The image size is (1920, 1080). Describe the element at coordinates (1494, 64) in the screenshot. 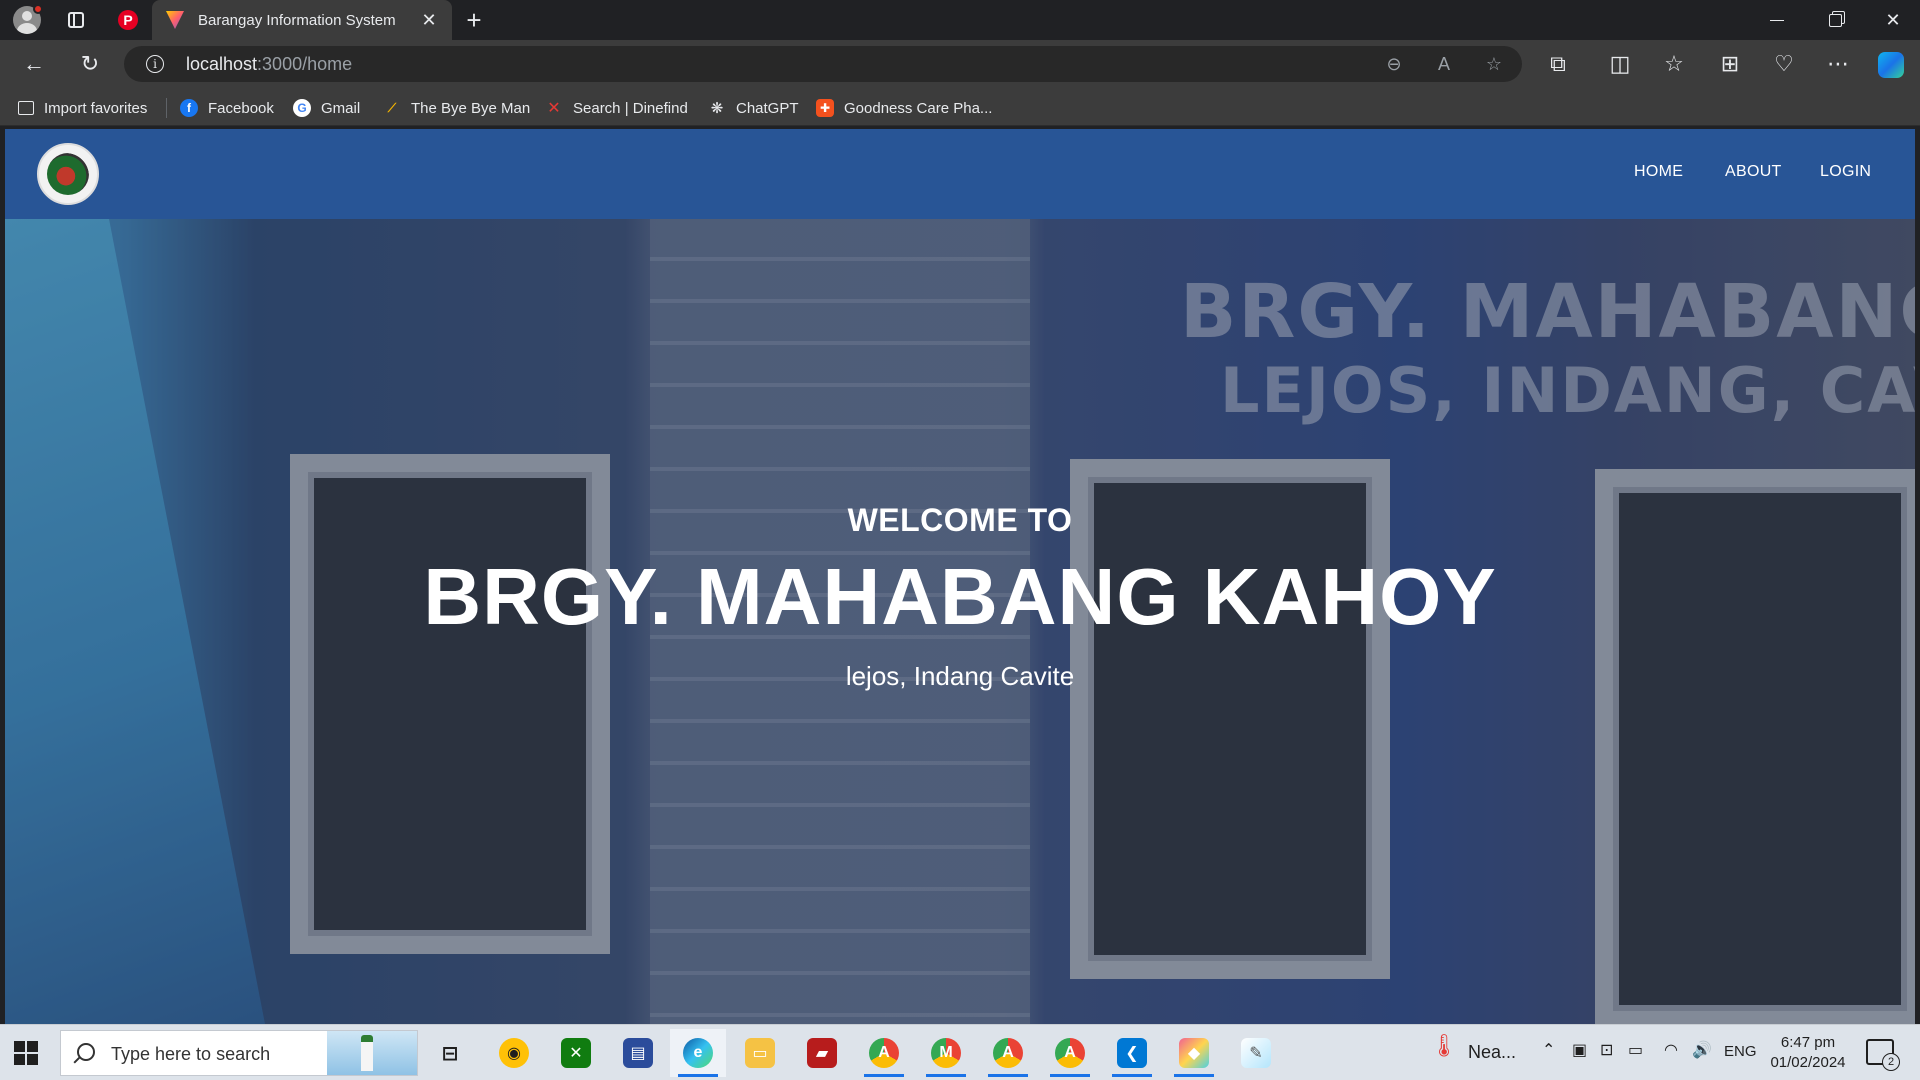

I see `favorite-star-icon: ☆` at that location.